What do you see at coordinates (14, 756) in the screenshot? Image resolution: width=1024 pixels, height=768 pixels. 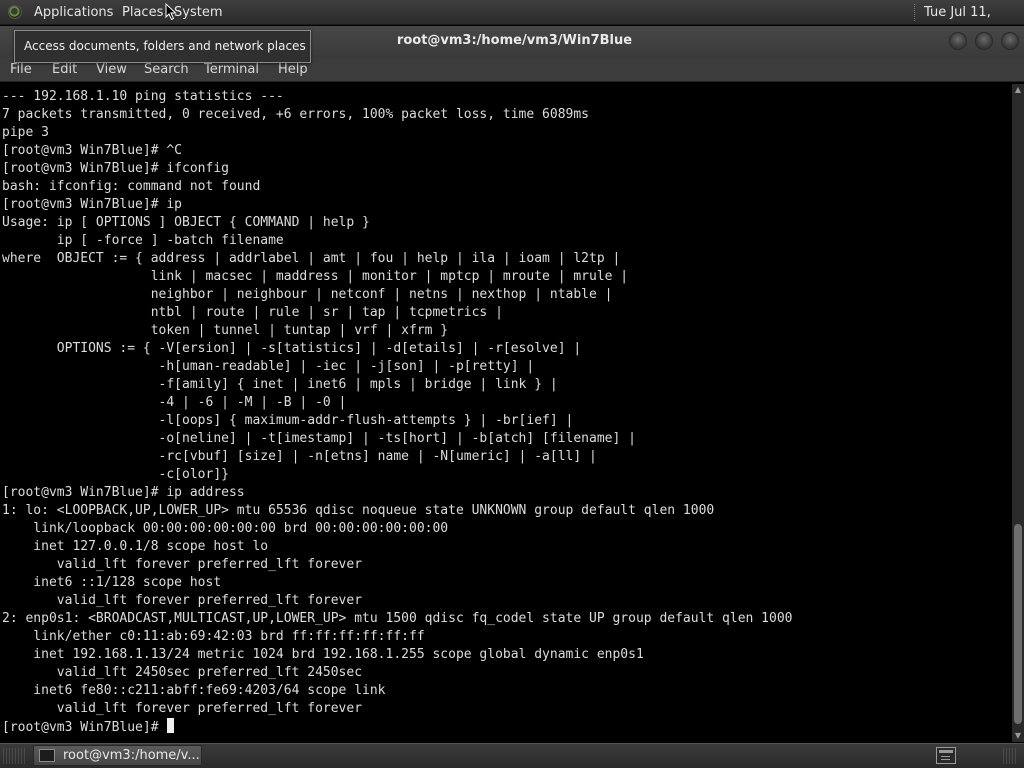 I see `panel-grip` at bounding box center [14, 756].